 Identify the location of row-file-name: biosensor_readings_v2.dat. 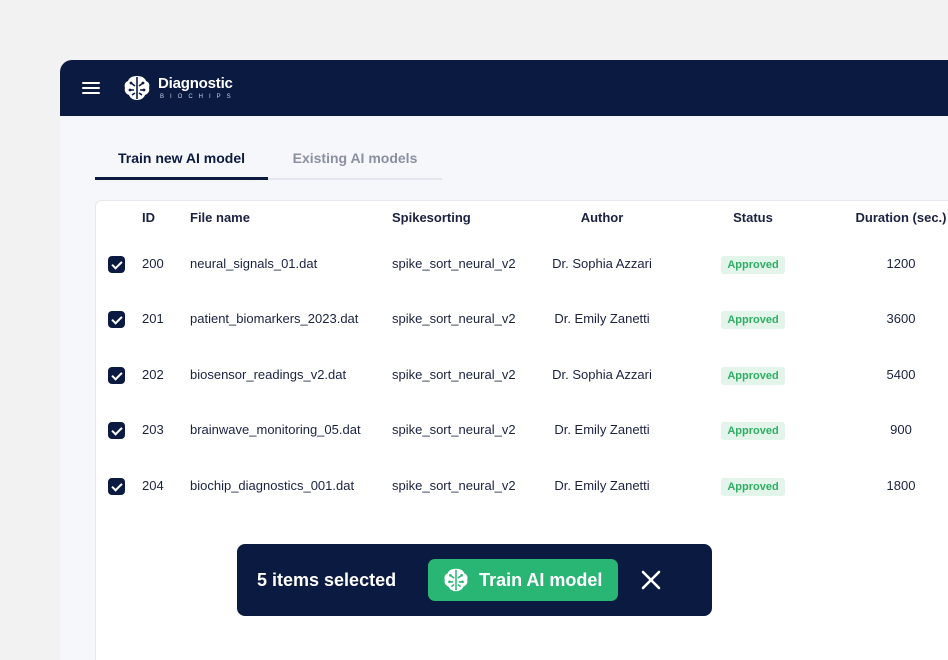
(268, 374).